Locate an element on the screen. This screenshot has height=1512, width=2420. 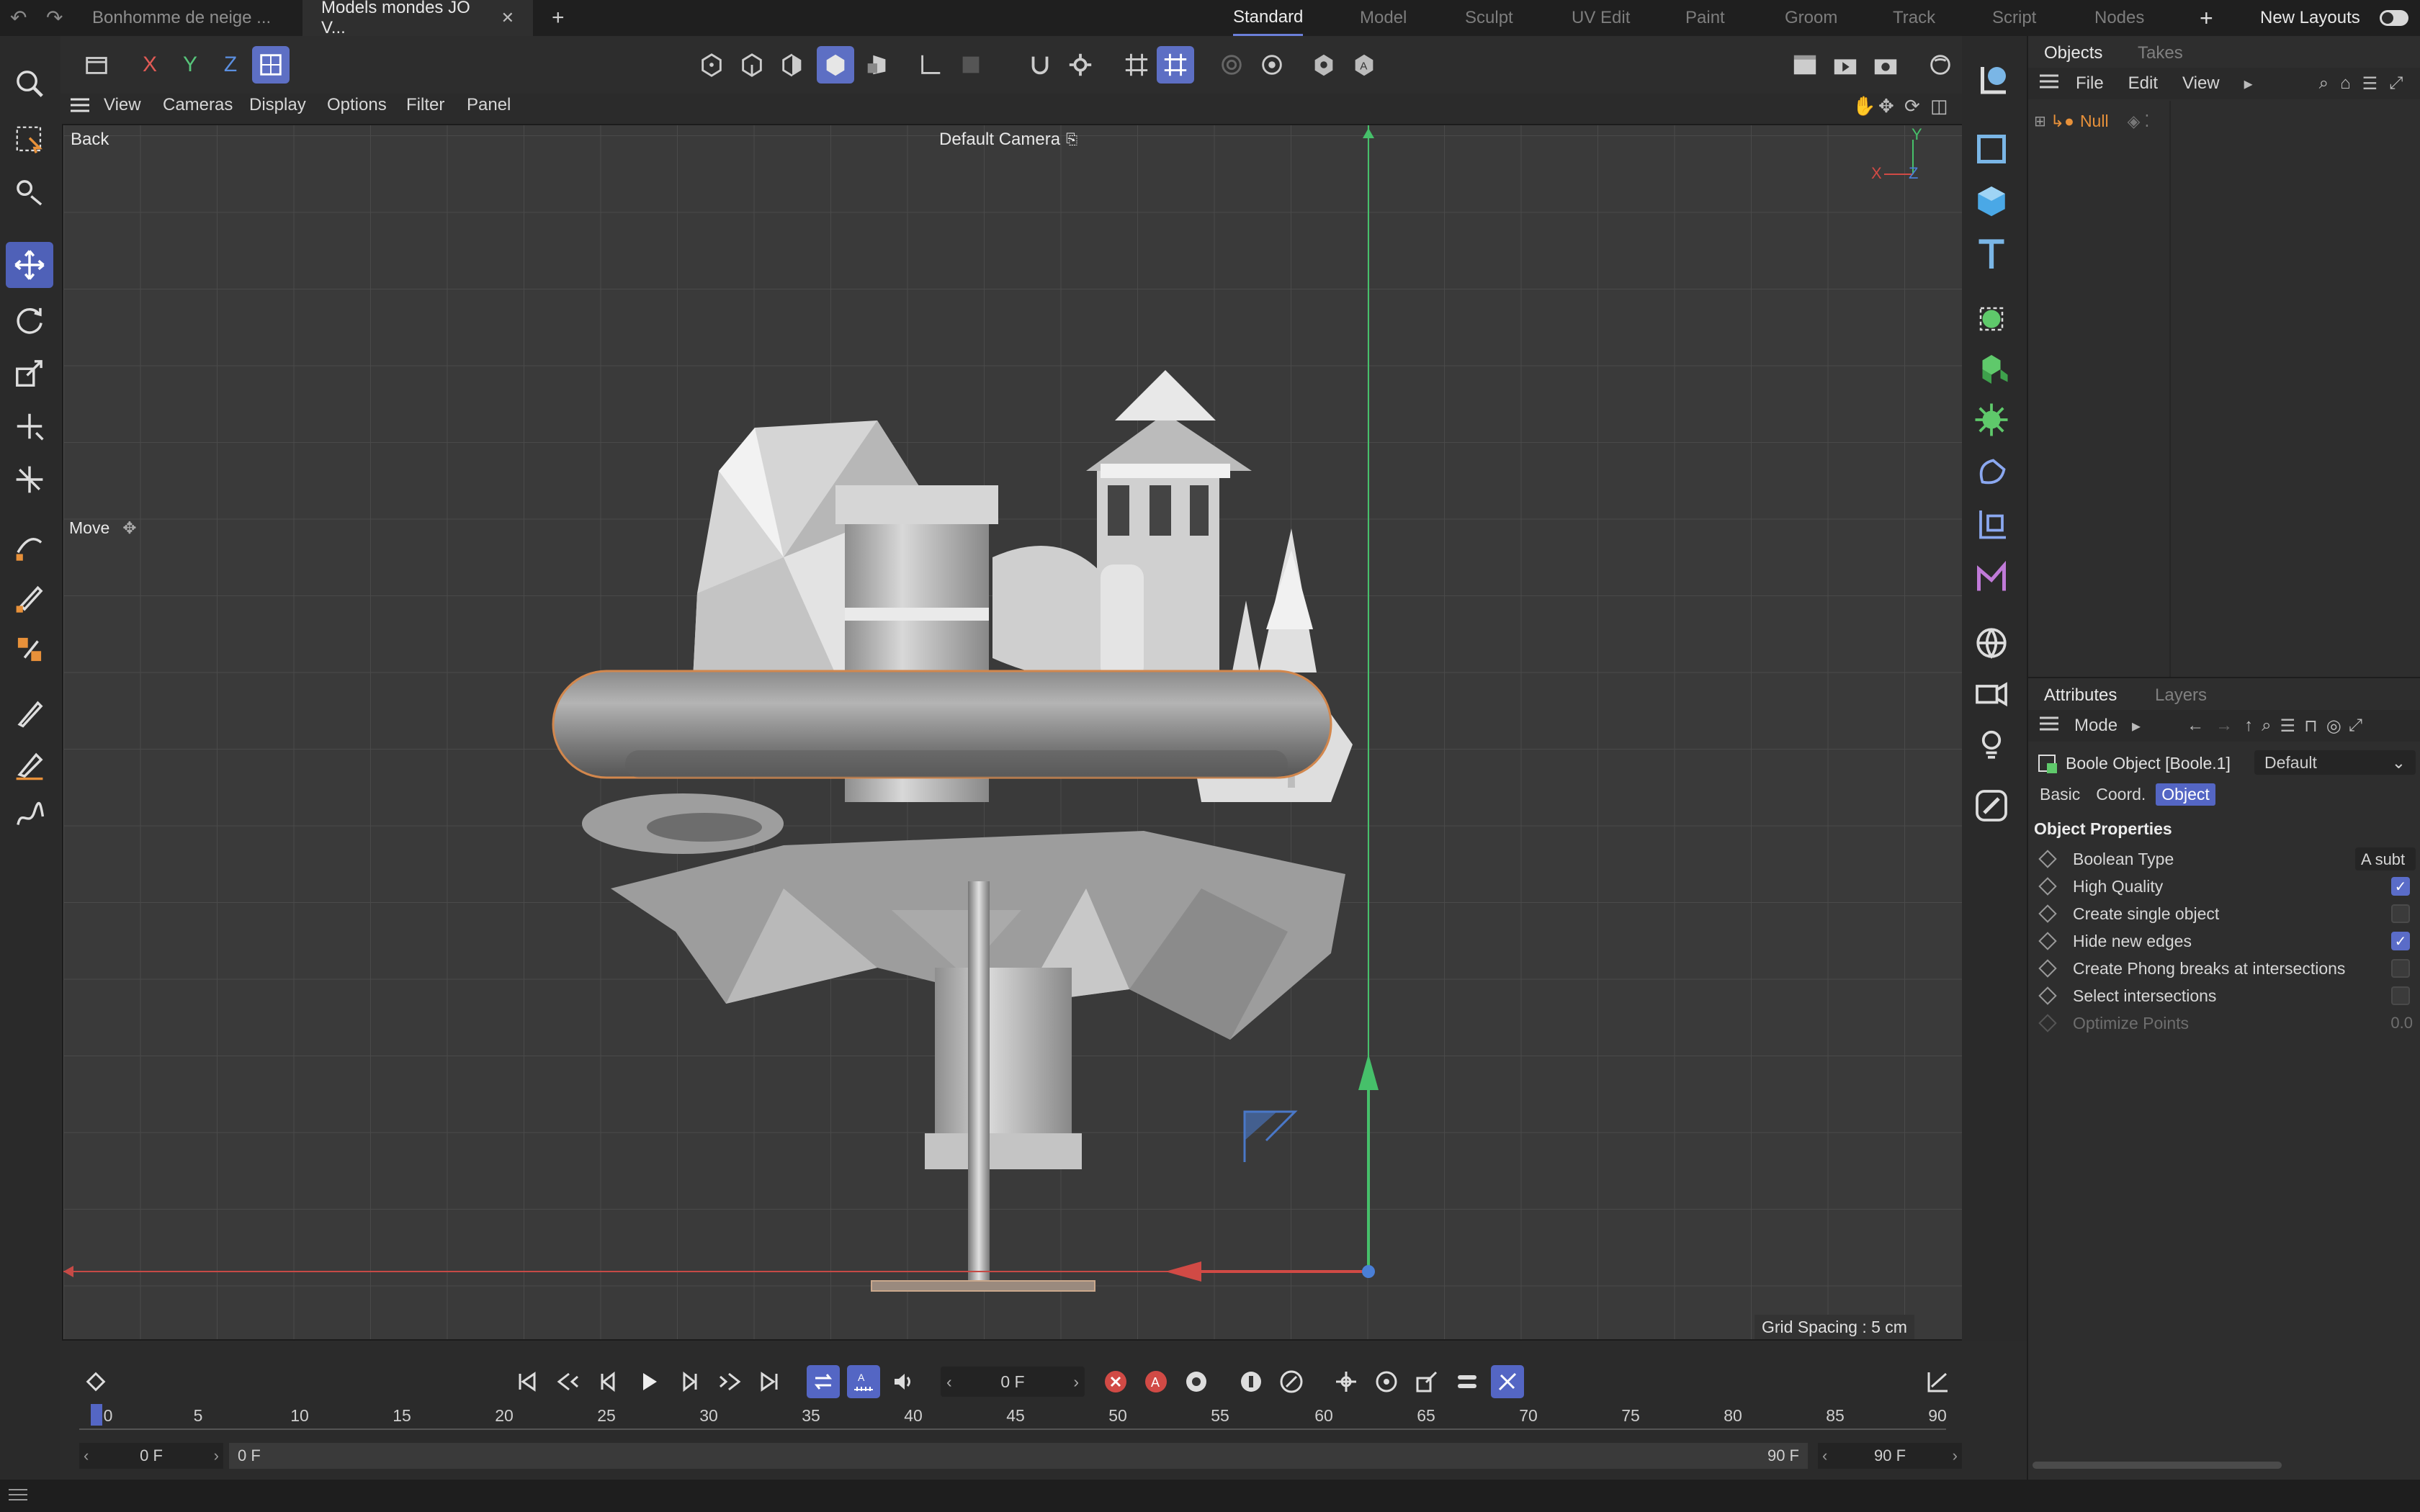
cloner-icon is located at coordinates (1992, 369).